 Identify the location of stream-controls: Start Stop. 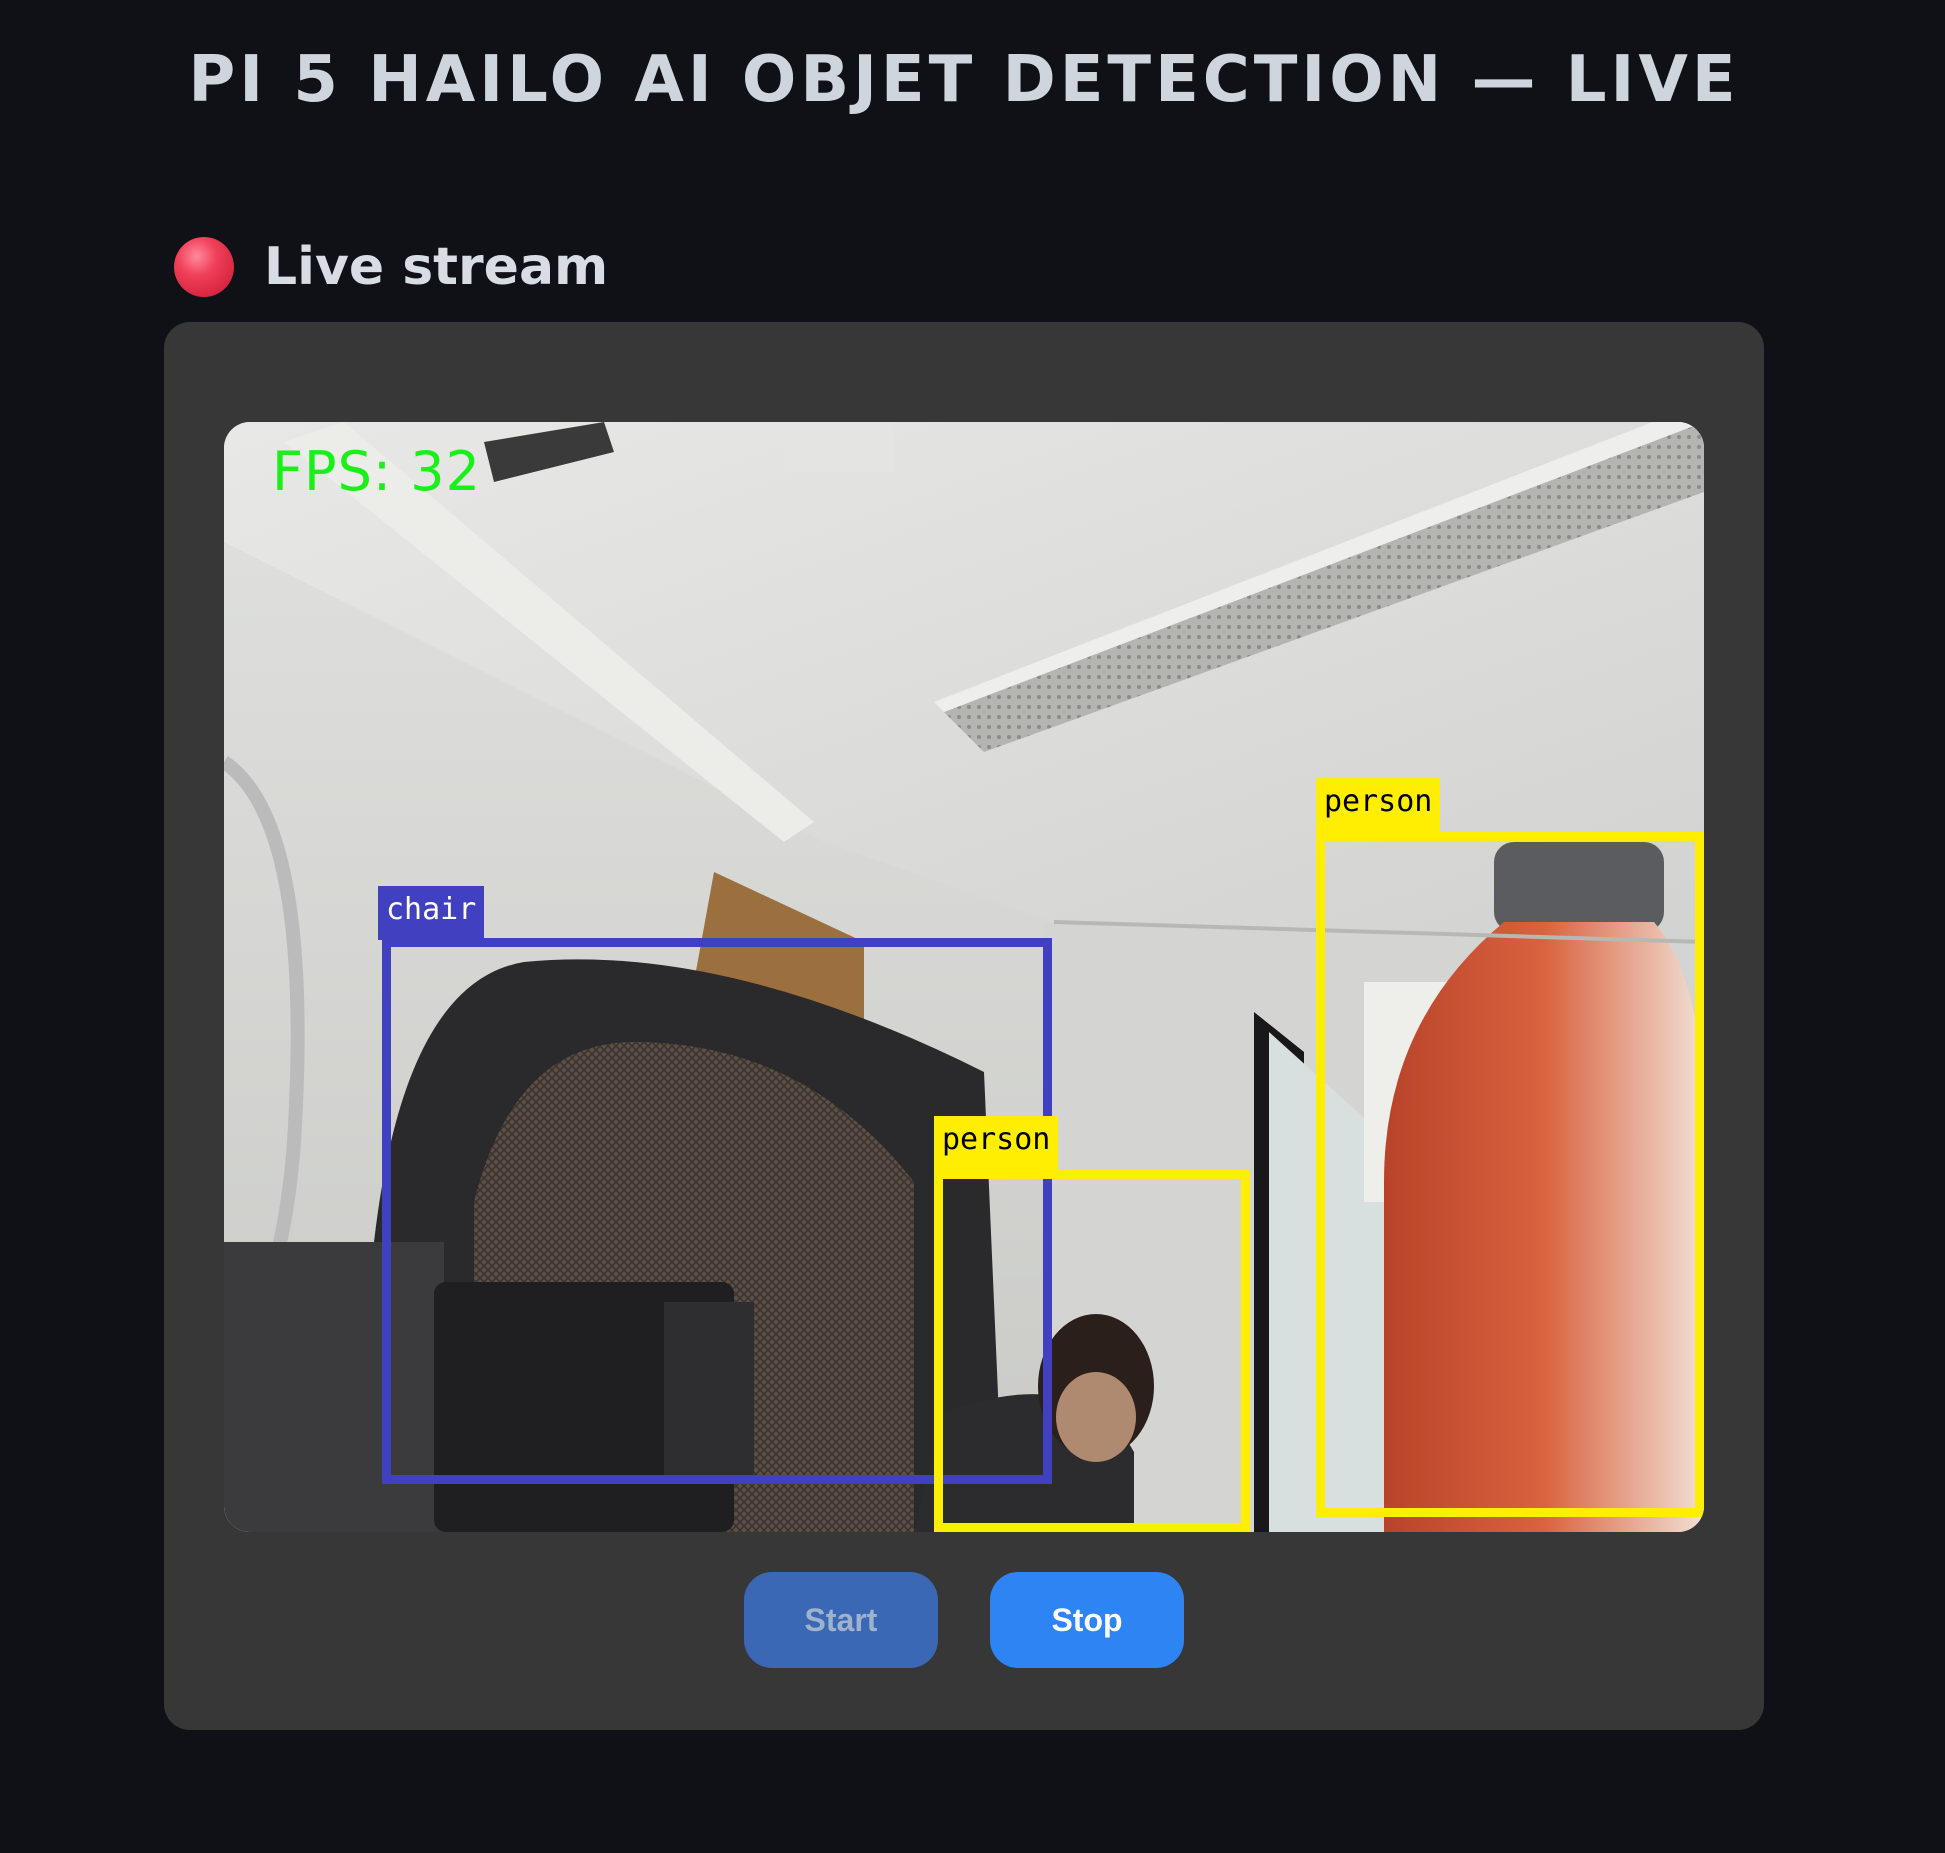
(964, 1620).